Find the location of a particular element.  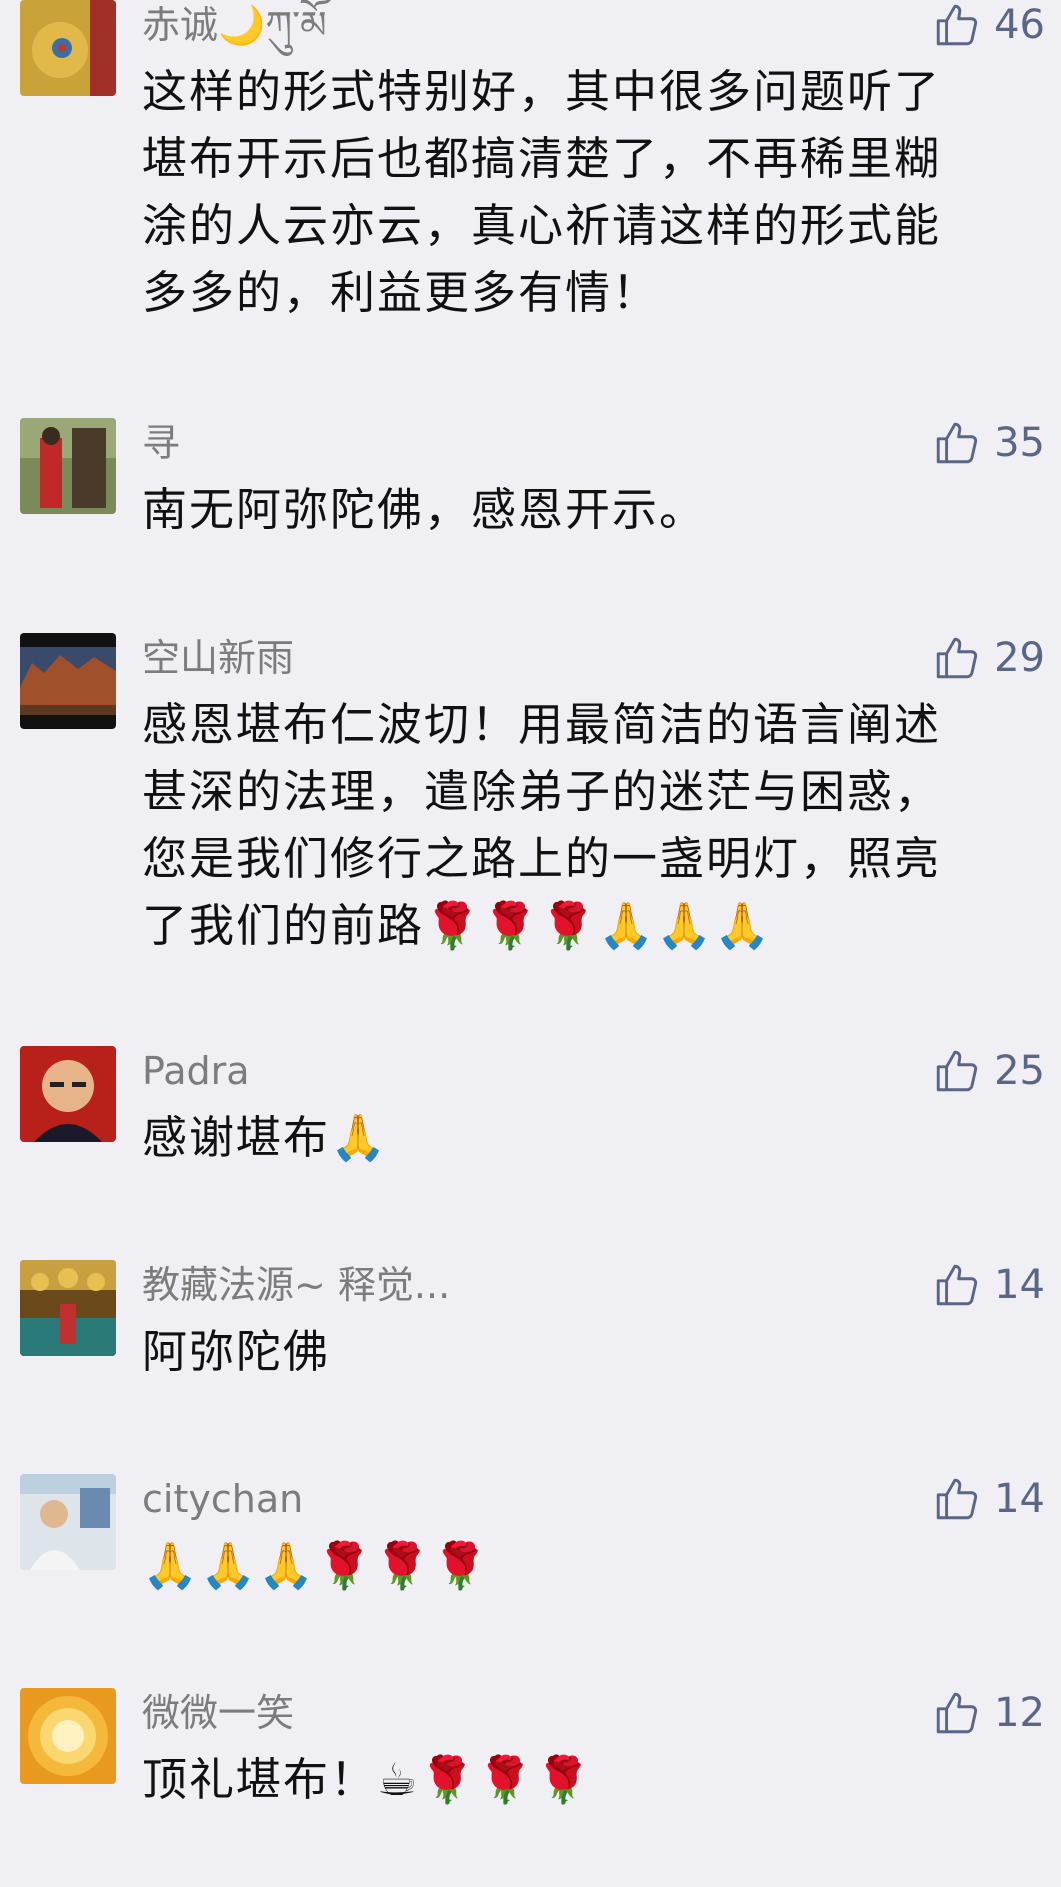

comment-line: 多多的，利益更多有情！ is located at coordinates (401, 292).